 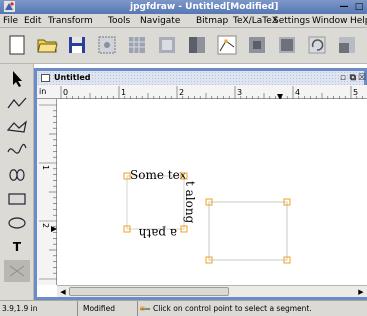 I want to click on ruler-label: 5, so click(x=355, y=92).